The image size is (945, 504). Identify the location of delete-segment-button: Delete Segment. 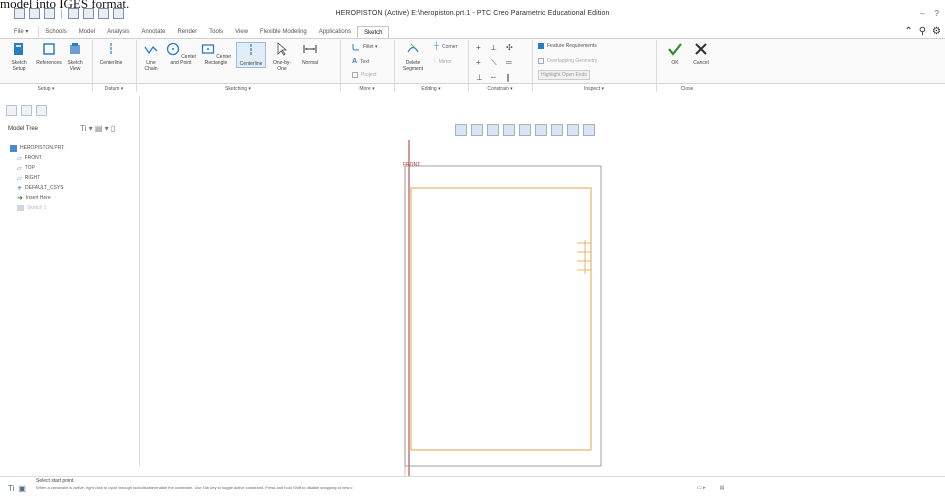
(413, 57).